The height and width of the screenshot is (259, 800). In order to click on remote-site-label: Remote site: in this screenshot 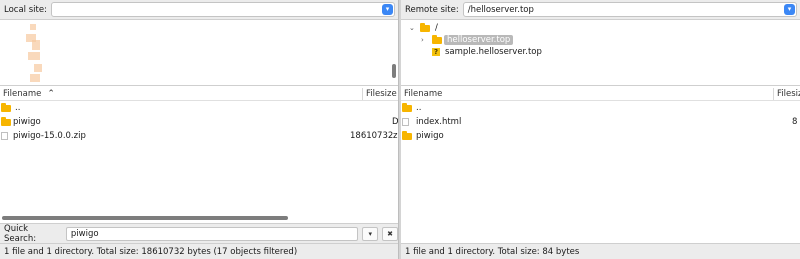, I will do `click(432, 9)`.